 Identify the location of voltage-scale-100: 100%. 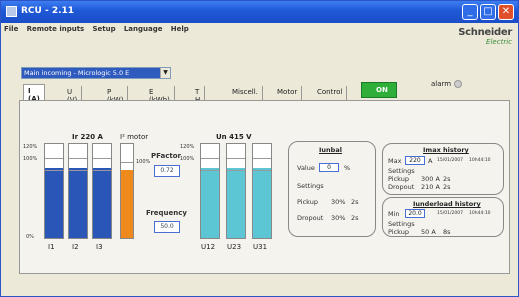
(187, 159).